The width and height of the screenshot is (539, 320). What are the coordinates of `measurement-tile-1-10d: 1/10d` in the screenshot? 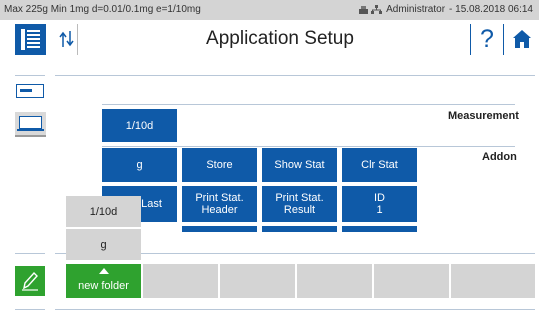 It's located at (139, 125).